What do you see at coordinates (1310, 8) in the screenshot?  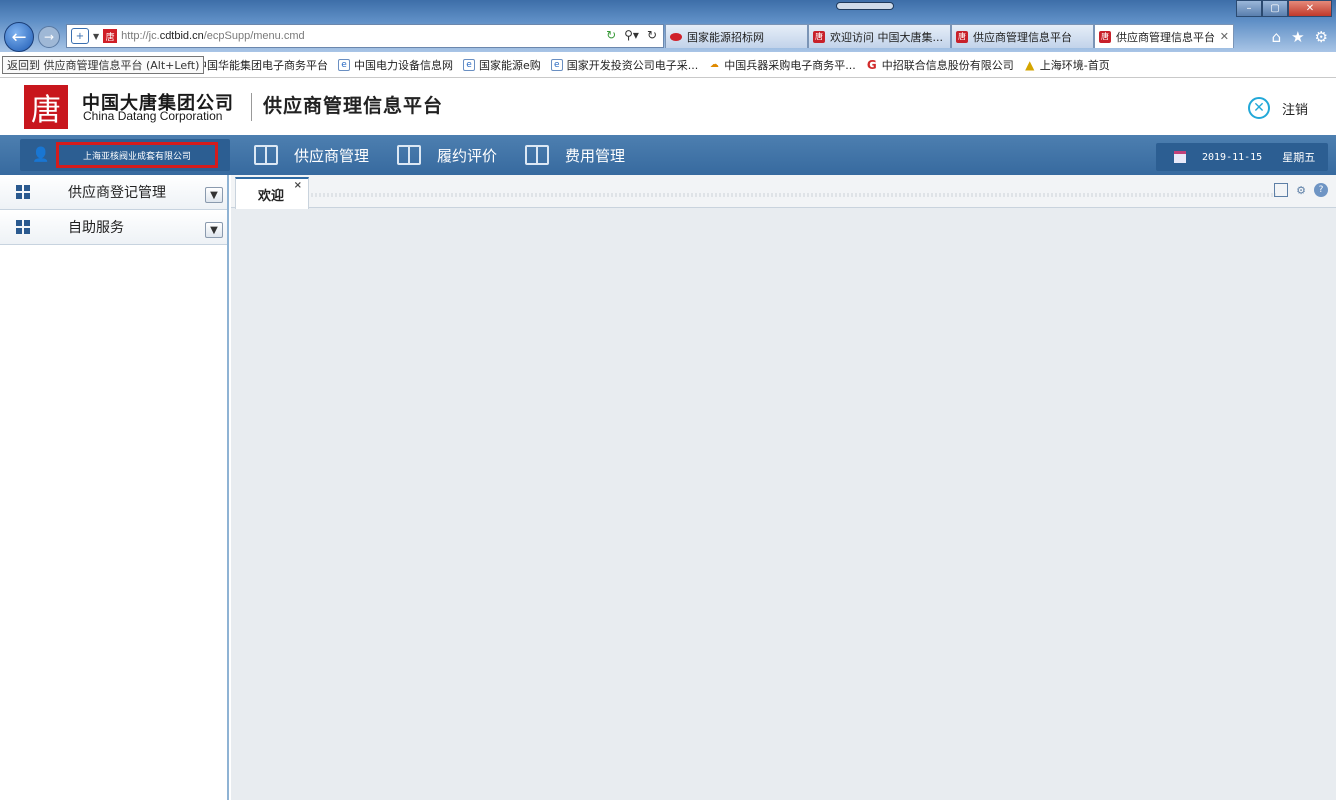 I see `close-window-button: ✕` at bounding box center [1310, 8].